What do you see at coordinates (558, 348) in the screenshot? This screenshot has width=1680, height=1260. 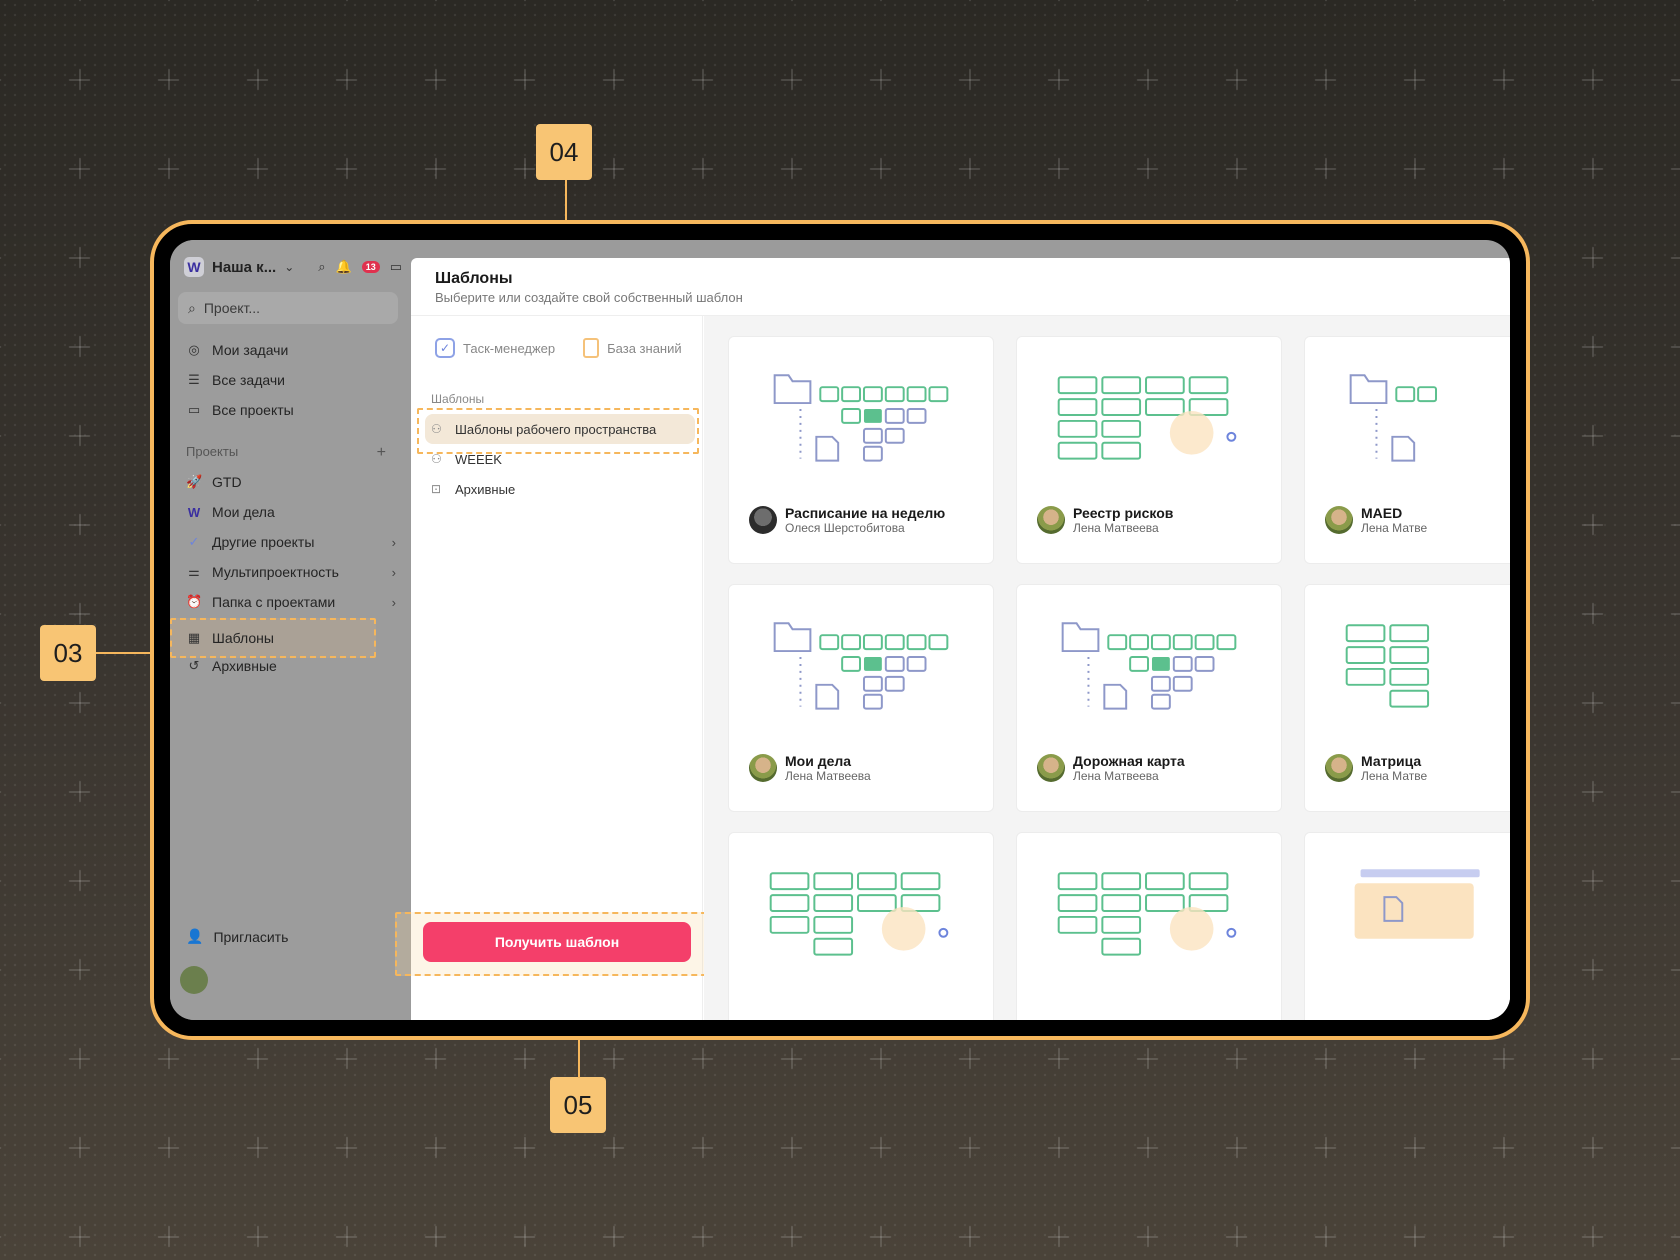 I see `modal-tabs: ✓ Таск-менеджер База знаний` at bounding box center [558, 348].